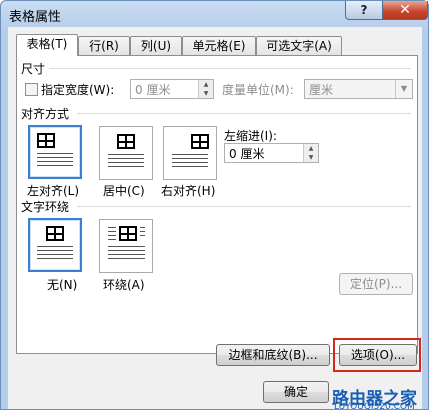 The height and width of the screenshot is (412, 429). I want to click on size-divider, so click(230, 68).